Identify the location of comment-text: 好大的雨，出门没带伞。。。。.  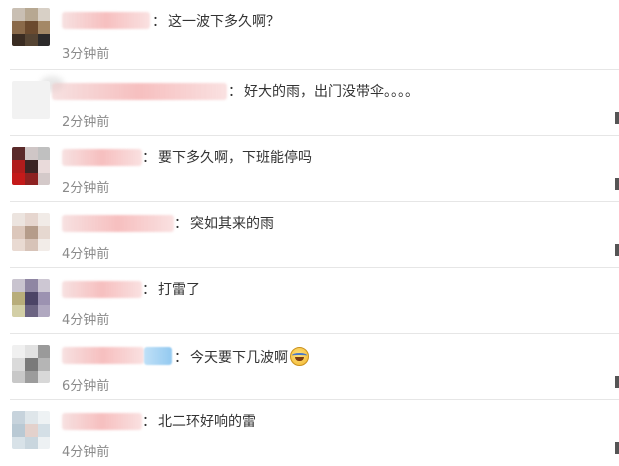
(331, 92).